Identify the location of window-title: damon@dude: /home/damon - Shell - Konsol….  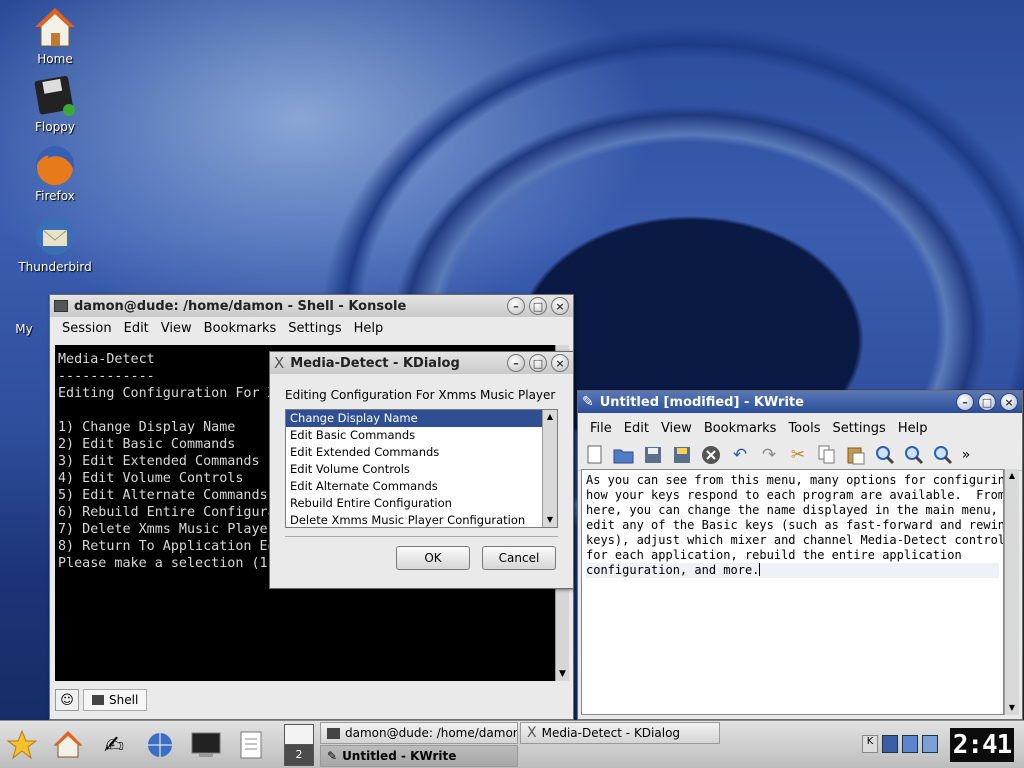
(240, 306).